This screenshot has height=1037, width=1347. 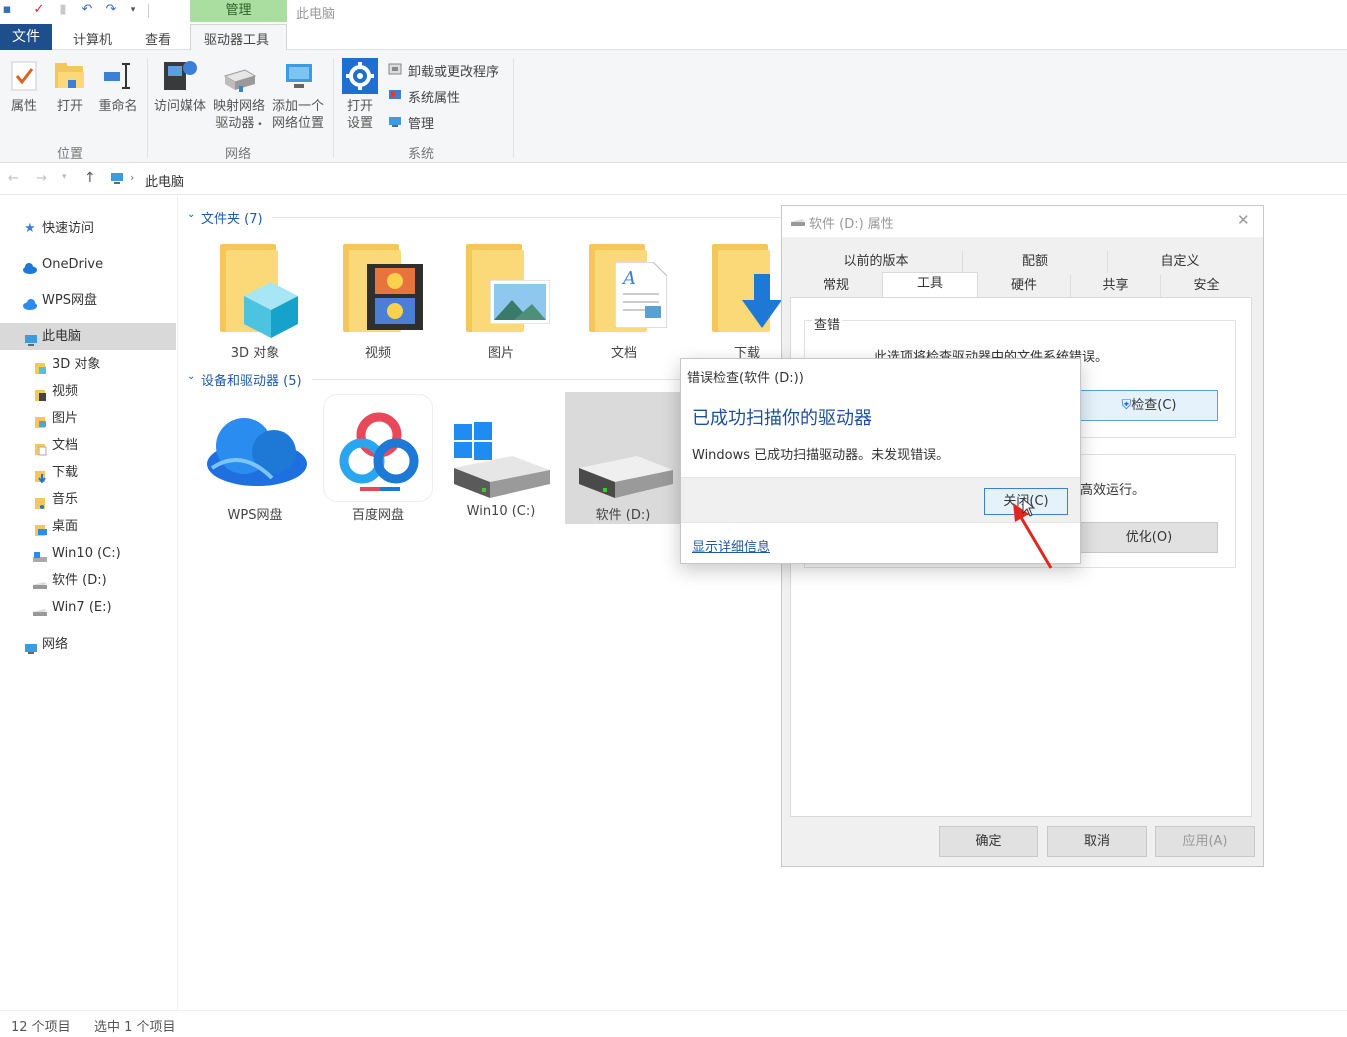 What do you see at coordinates (88, 228) in the screenshot?
I see `nav-item-quick-access: ★ 快速访问` at bounding box center [88, 228].